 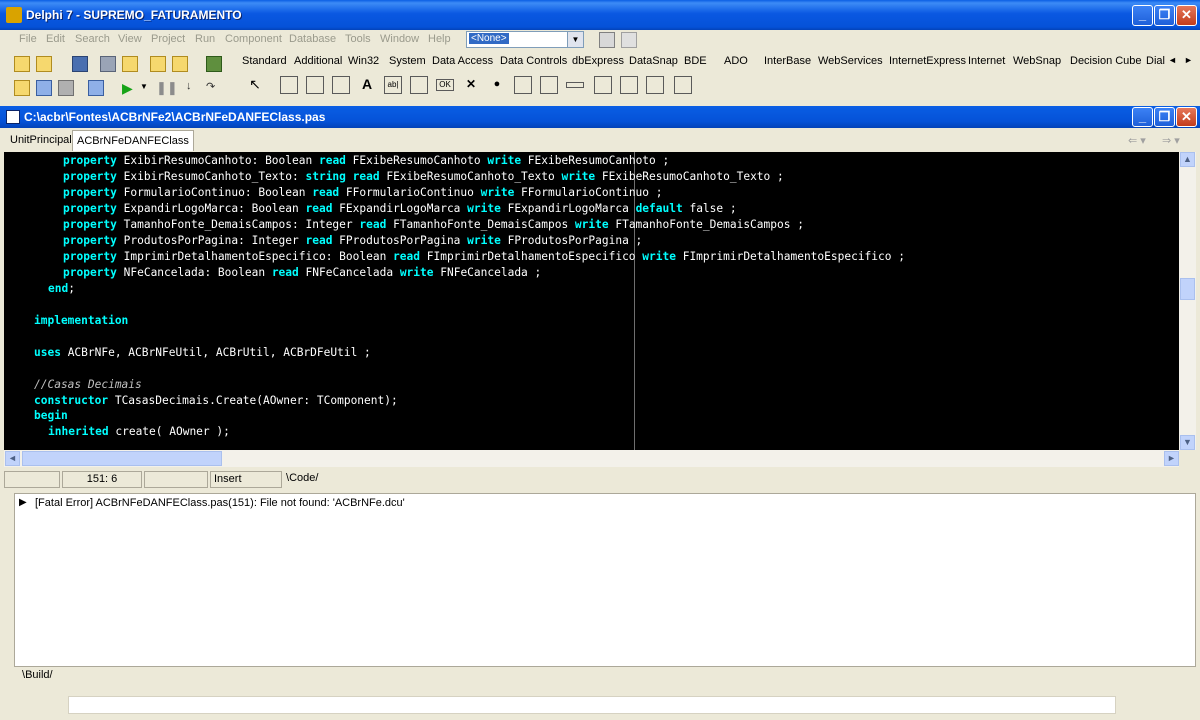 I want to click on chevron-down-icon: ▼, so click(x=575, y=39).